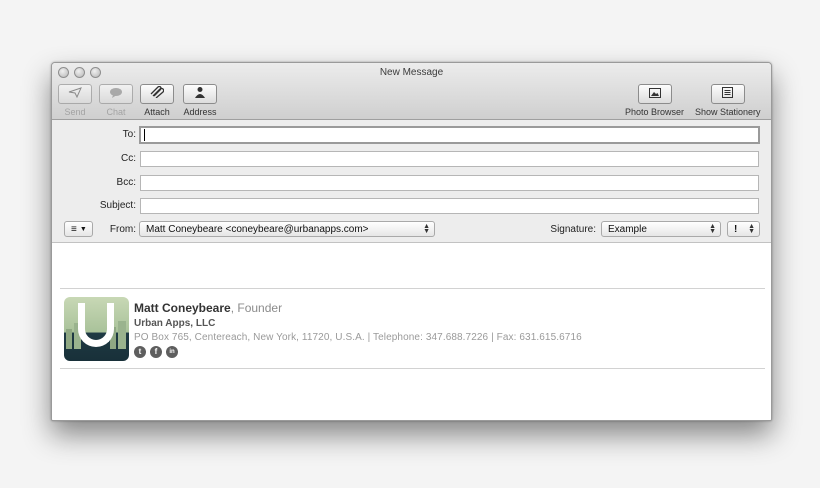 The width and height of the screenshot is (820, 488). Describe the element at coordinates (411, 72) in the screenshot. I see `window-title: New Message` at that location.